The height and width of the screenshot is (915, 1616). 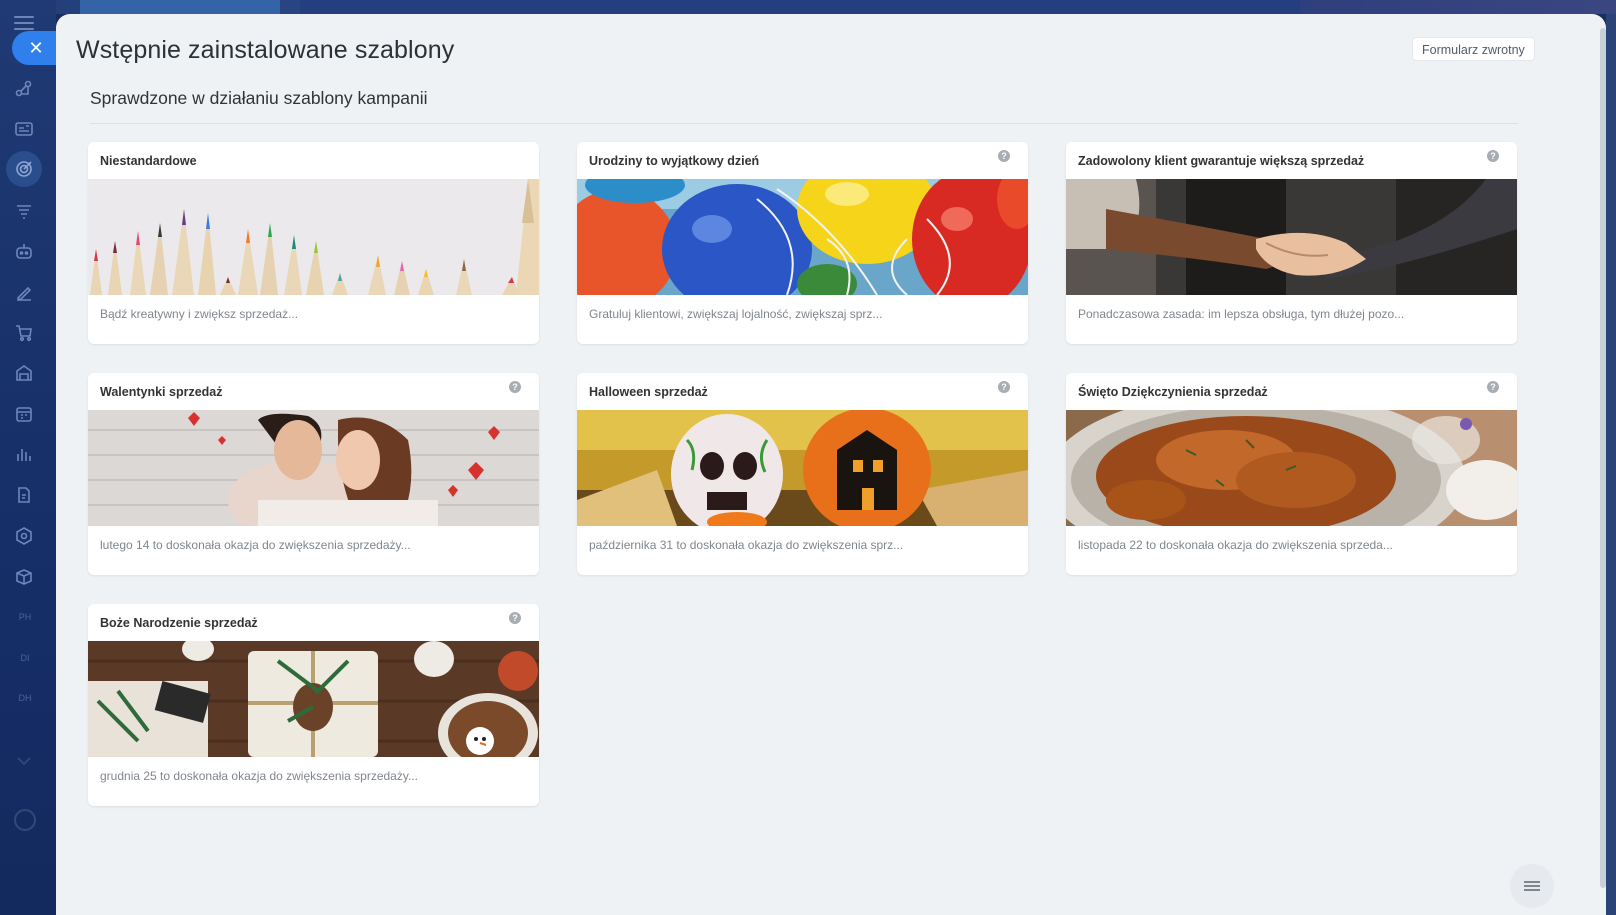 I want to click on feedback-button: Formularz zwrotny, so click(x=1473, y=49).